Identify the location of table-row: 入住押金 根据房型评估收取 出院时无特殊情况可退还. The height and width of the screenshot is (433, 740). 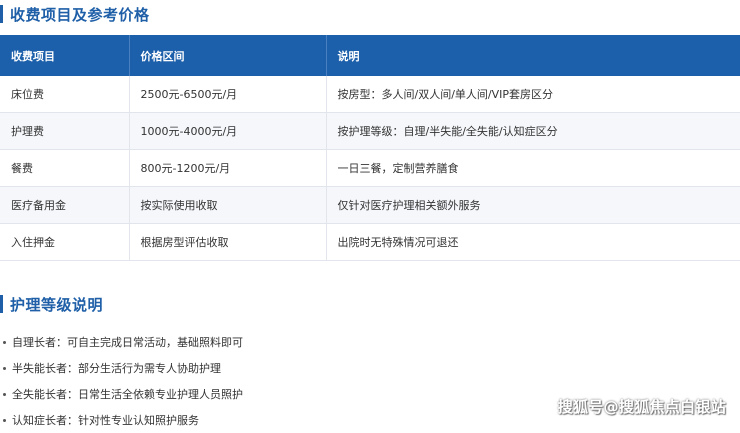
(370, 242).